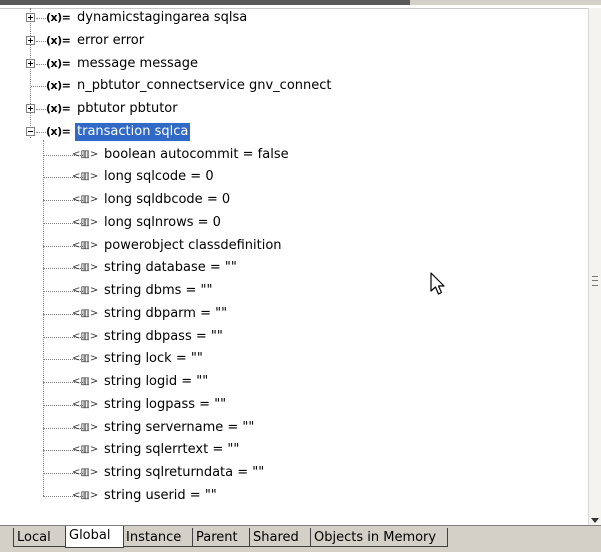 The width and height of the screenshot is (601, 552). What do you see at coordinates (294, 450) in the screenshot?
I see `tree-child-item: <▥> string sqlerrtext = ""` at bounding box center [294, 450].